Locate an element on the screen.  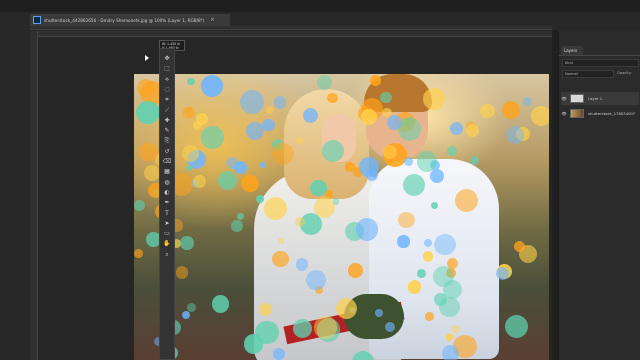
layer-kind-filter: Kind is located at coordinates (600, 63).